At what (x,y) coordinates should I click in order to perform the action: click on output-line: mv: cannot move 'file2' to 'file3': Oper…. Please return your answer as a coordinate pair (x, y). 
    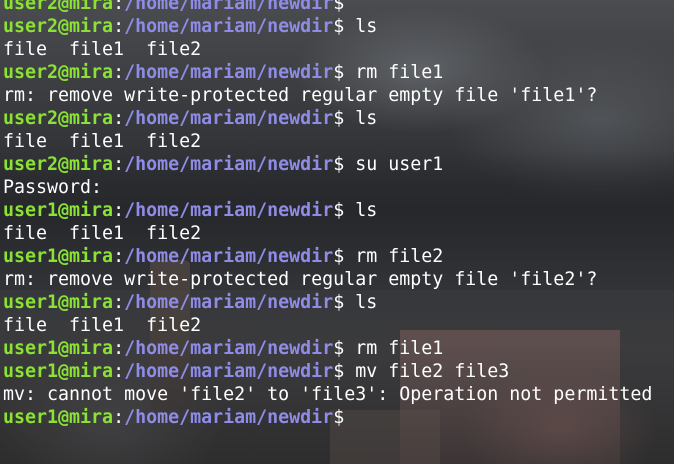
    Looking at the image, I should click on (327, 394).